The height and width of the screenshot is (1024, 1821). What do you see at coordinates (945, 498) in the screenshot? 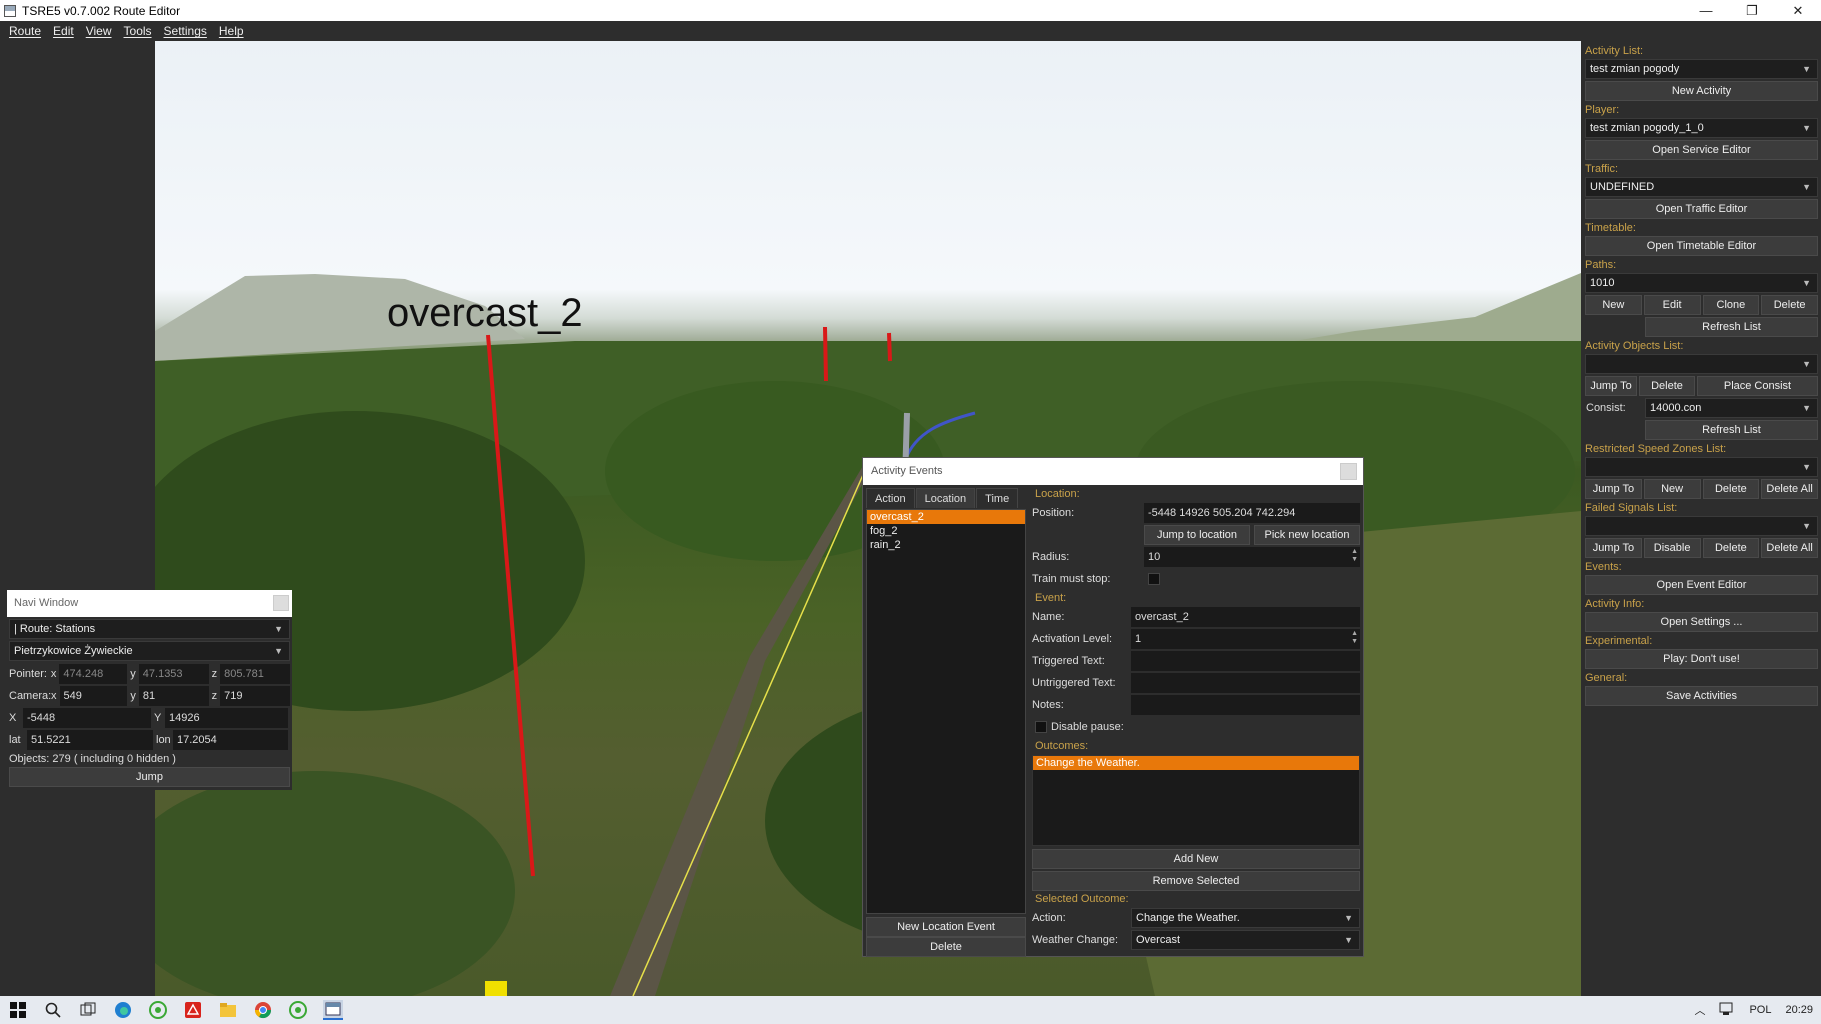
I see `tab-location: Location` at bounding box center [945, 498].